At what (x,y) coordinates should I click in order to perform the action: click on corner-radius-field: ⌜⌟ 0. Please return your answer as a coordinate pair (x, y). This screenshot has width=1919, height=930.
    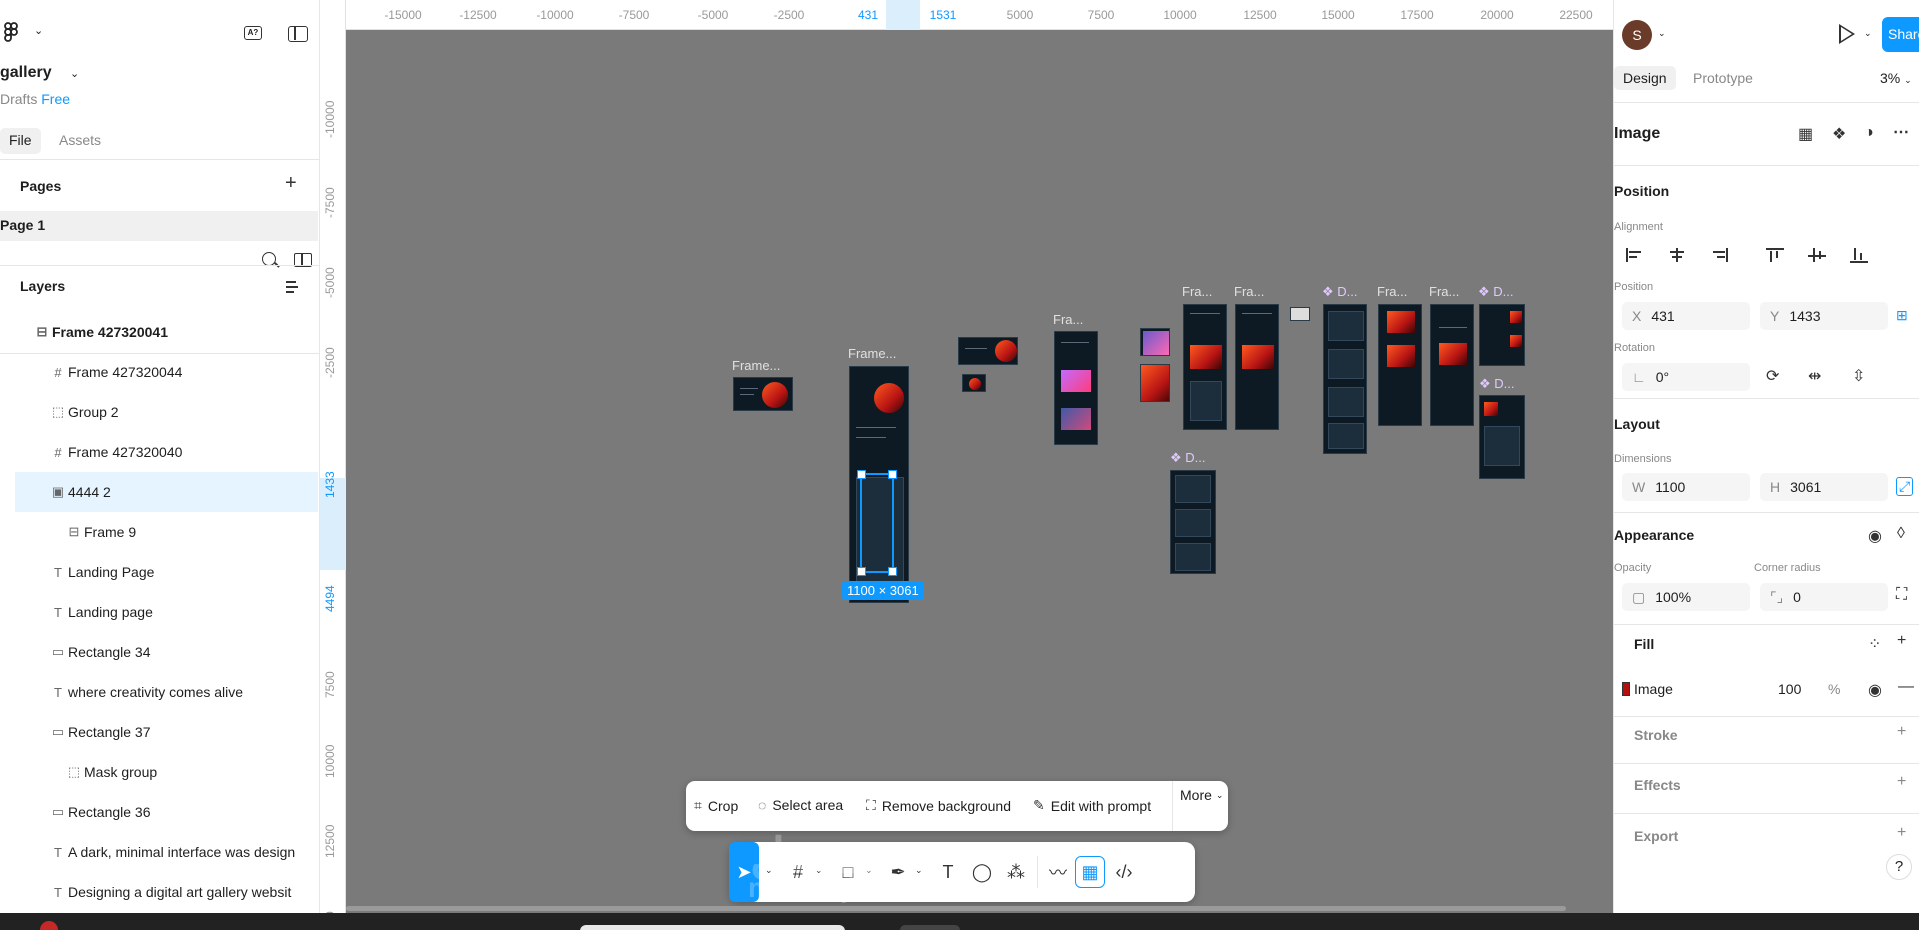
    Looking at the image, I should click on (1824, 597).